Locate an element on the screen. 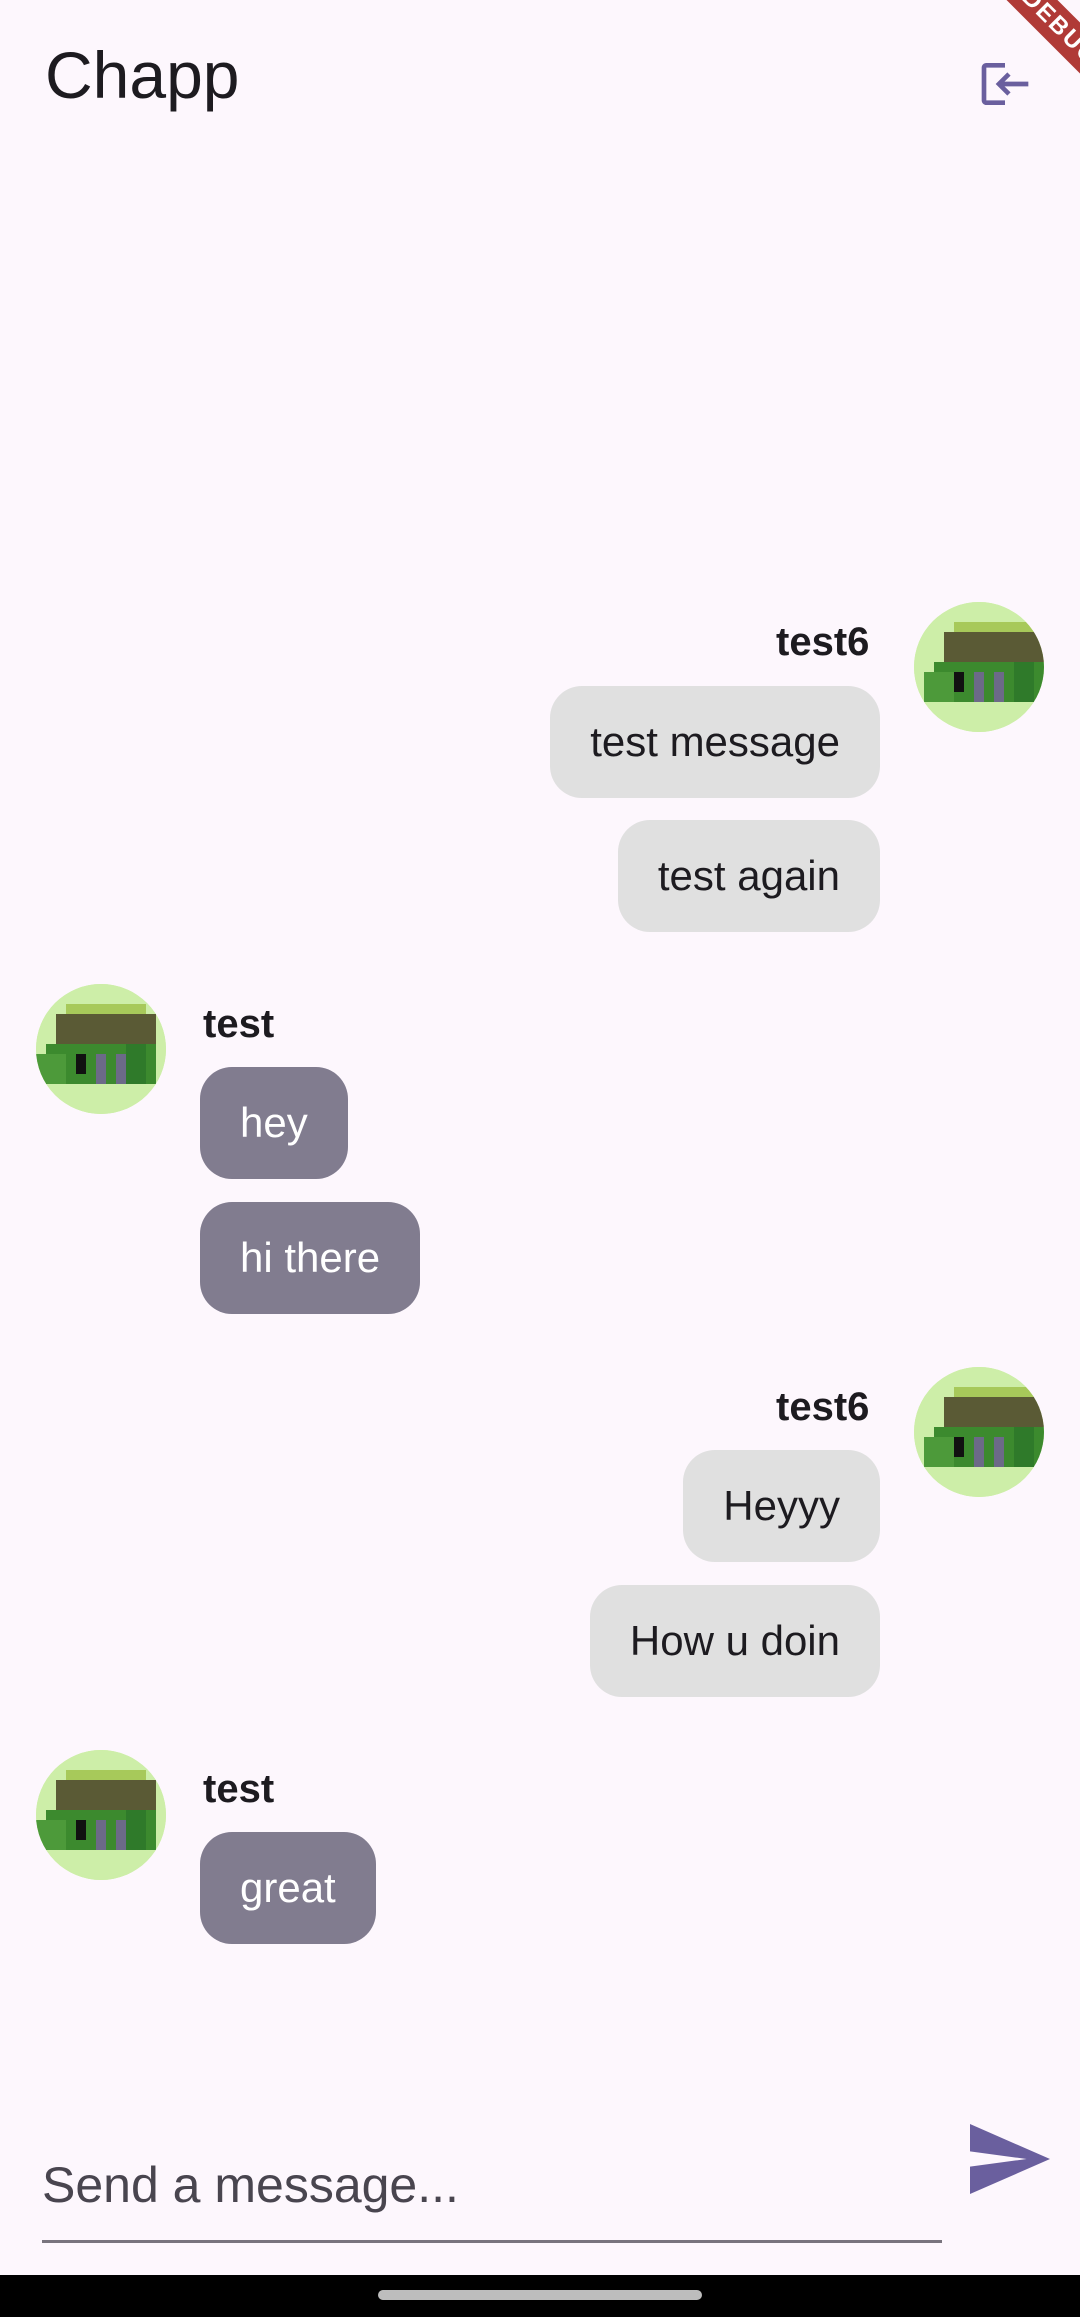 This screenshot has width=1080, height=2317. message-bubble: hey is located at coordinates (274, 1123).